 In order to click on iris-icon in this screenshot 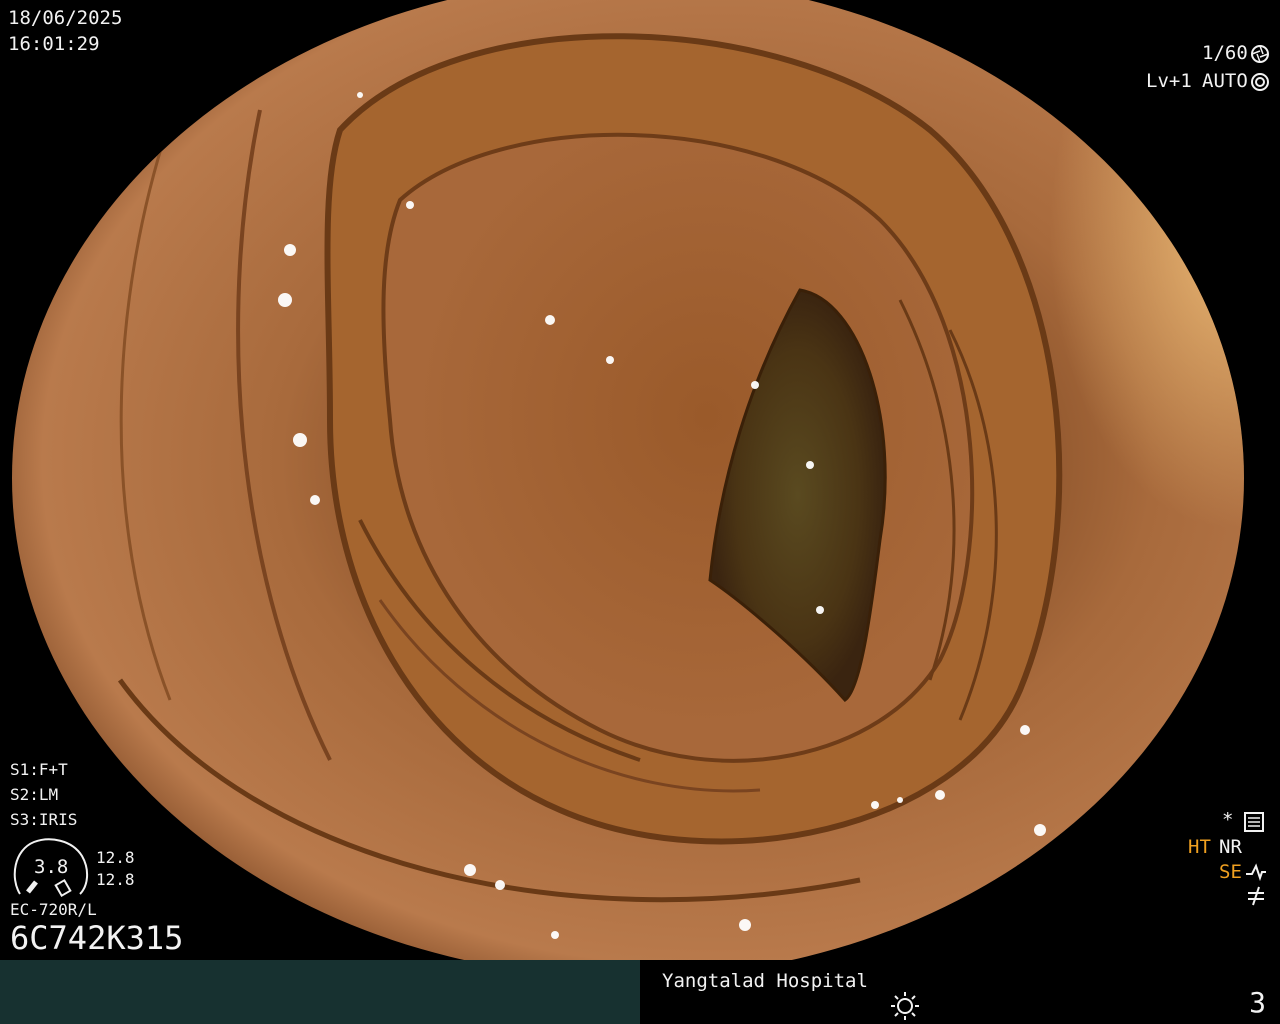, I will do `click(1260, 82)`.